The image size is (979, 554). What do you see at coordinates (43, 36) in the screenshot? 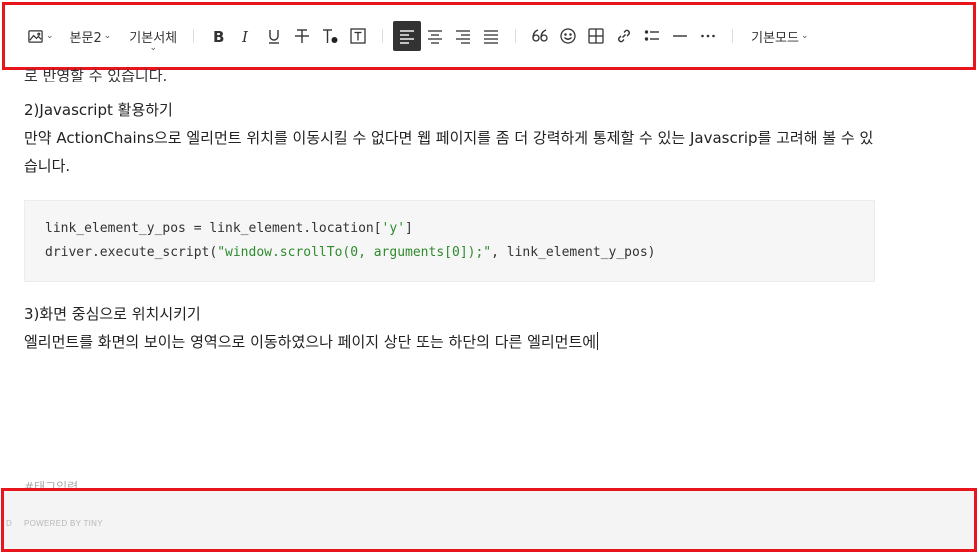
I see `insert-image-dropdown: ⌄` at bounding box center [43, 36].